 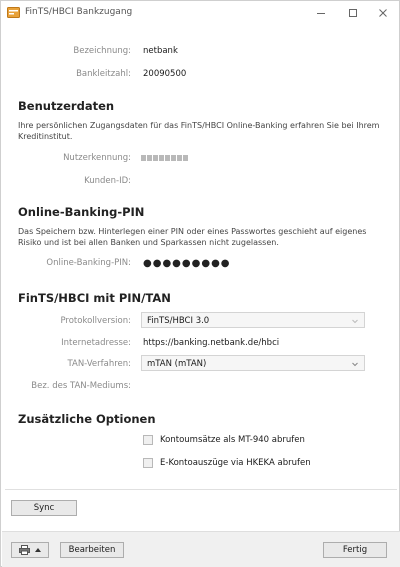 What do you see at coordinates (187, 263) in the screenshot?
I see `pin-field: ●●●●●●●●●` at bounding box center [187, 263].